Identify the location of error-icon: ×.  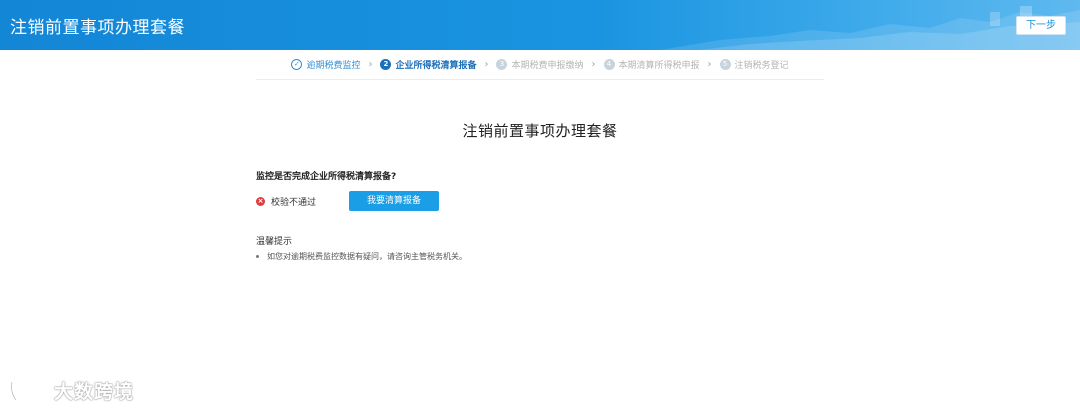
(260, 201).